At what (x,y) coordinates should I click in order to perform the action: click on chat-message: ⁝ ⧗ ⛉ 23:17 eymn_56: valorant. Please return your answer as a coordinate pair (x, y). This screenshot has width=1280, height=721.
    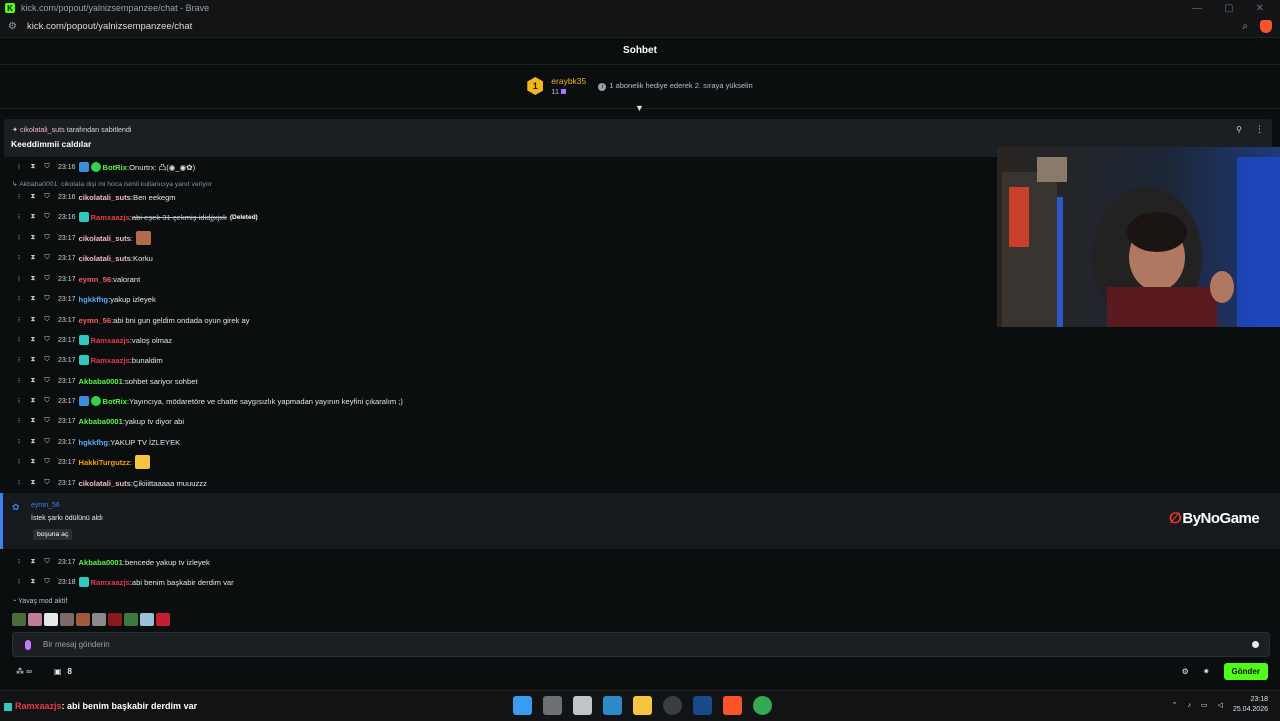
    Looking at the image, I should click on (78, 279).